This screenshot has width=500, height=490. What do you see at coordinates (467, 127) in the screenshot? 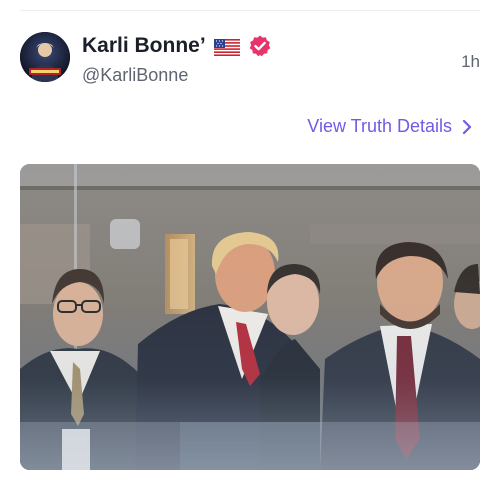
I see `chevron-right-icon` at bounding box center [467, 127].